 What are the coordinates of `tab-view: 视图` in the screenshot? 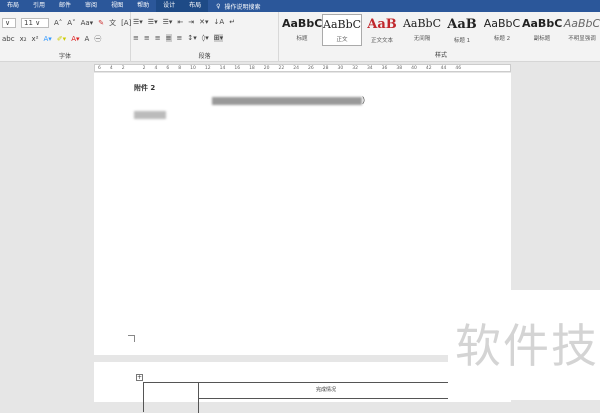 It's located at (117, 6).